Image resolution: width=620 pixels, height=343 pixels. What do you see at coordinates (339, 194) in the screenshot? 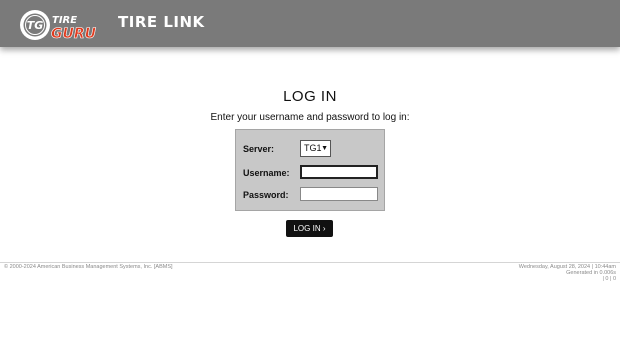
I see `password-input` at bounding box center [339, 194].